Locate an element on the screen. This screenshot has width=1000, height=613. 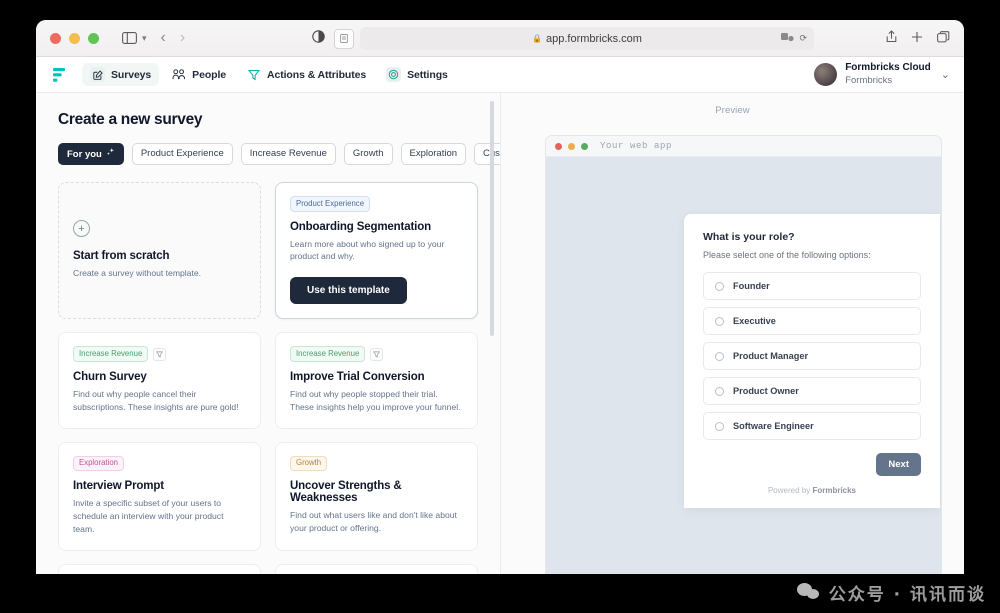
share-icon is located at coordinates (891, 38).